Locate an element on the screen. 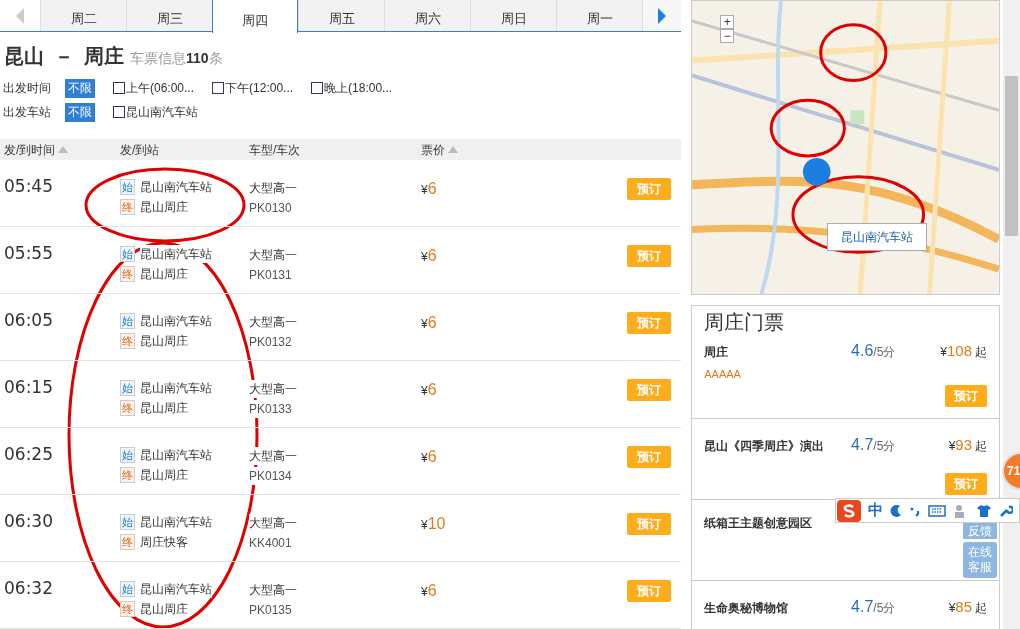  route-title: 昆山 － 周庄 is located at coordinates (64, 56).